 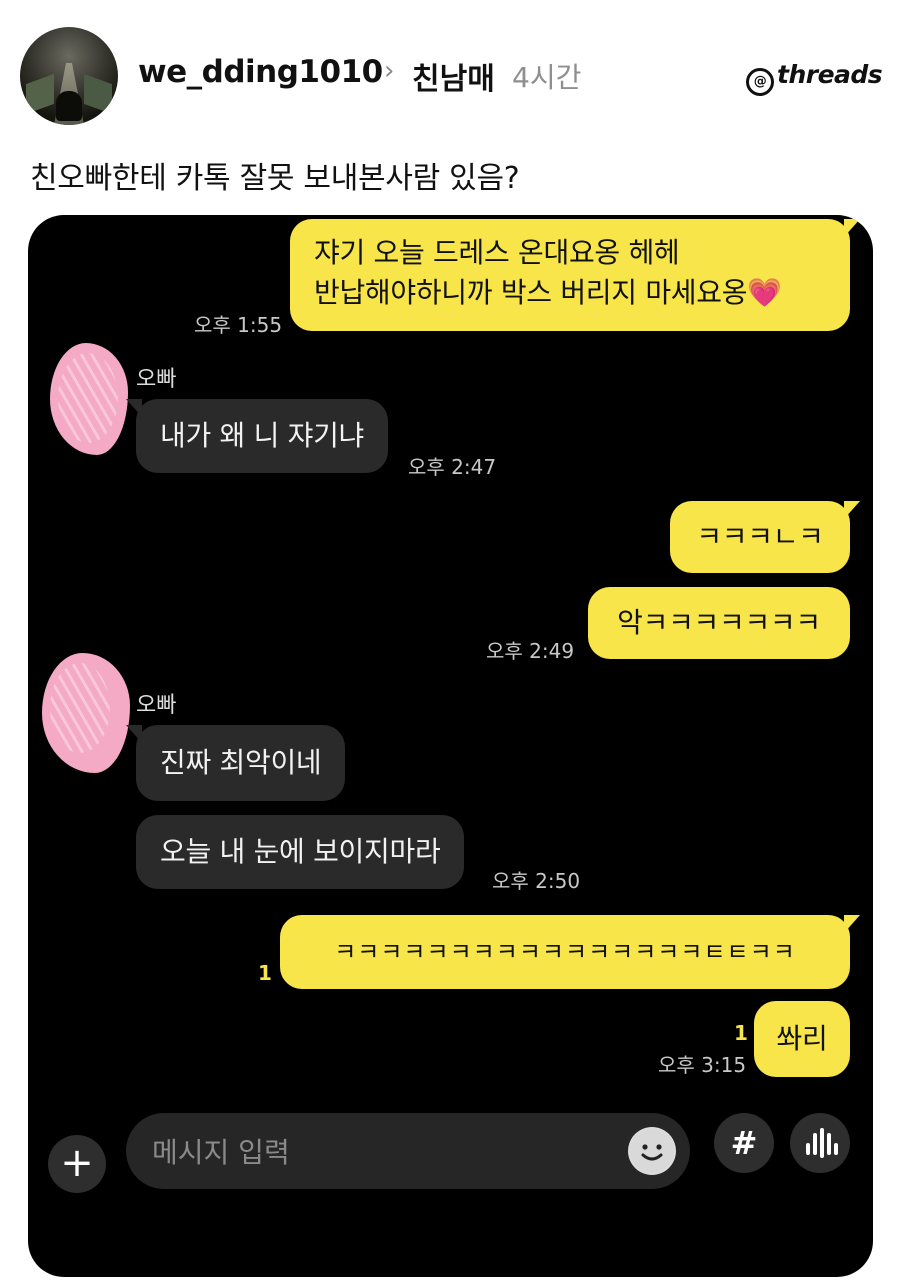 What do you see at coordinates (536, 881) in the screenshot?
I see `message-timestamp: 오후 2:50` at bounding box center [536, 881].